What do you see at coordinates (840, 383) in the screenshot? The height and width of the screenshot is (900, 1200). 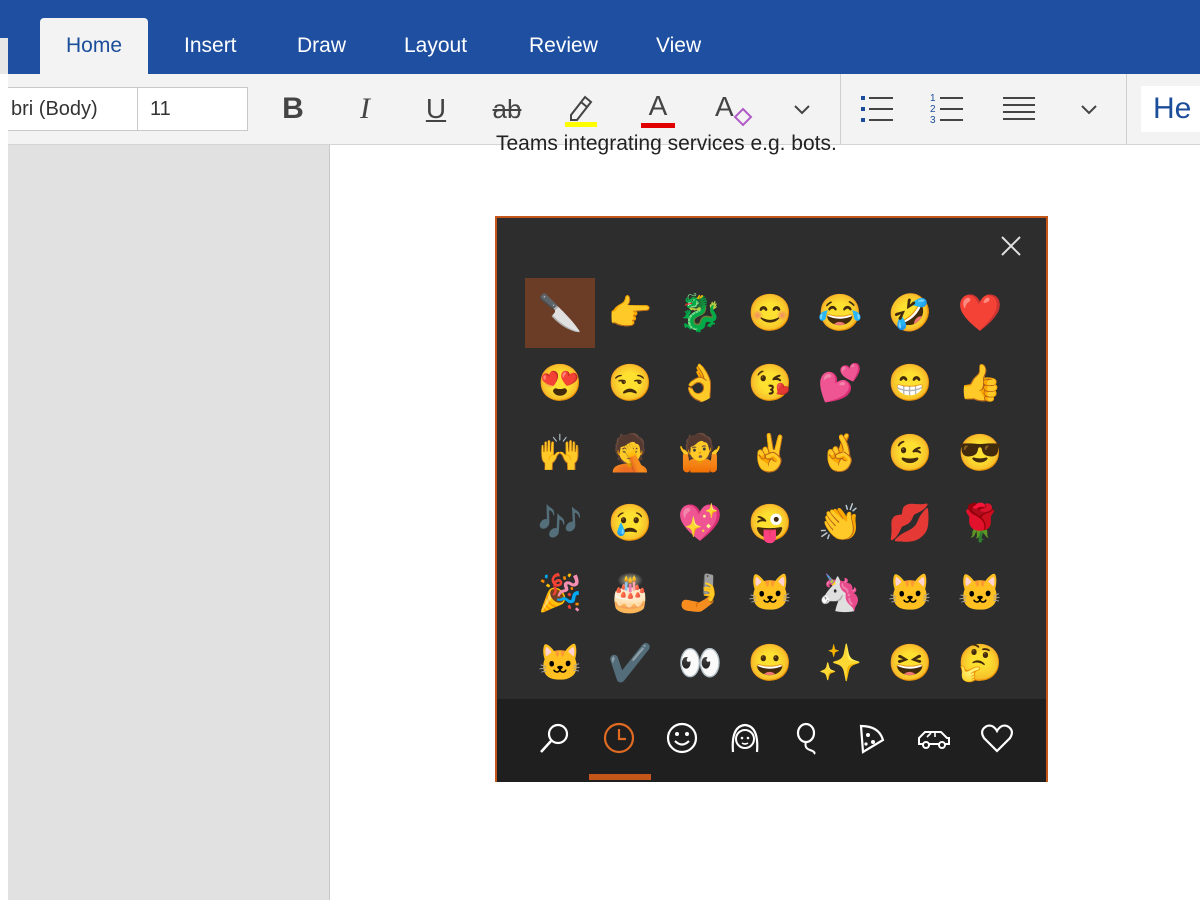 I see `emoji-cell: 💕` at bounding box center [840, 383].